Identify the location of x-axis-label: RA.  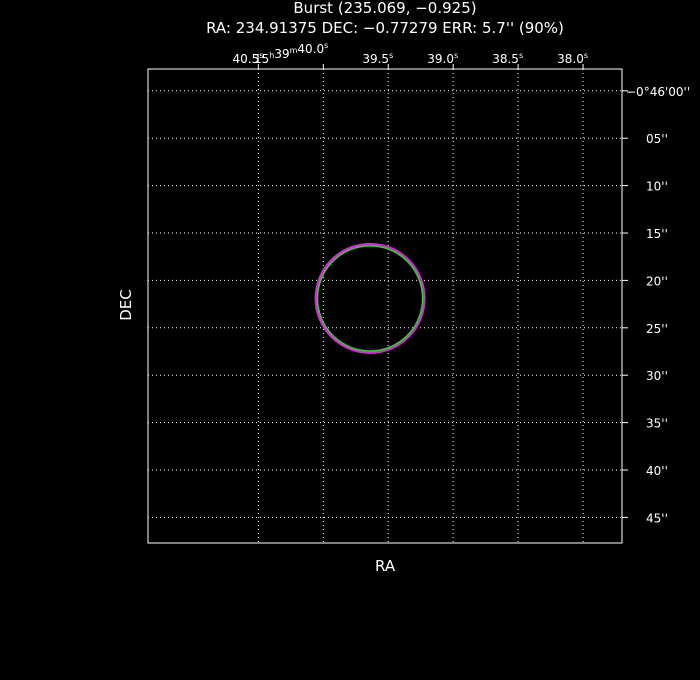
(385, 566).